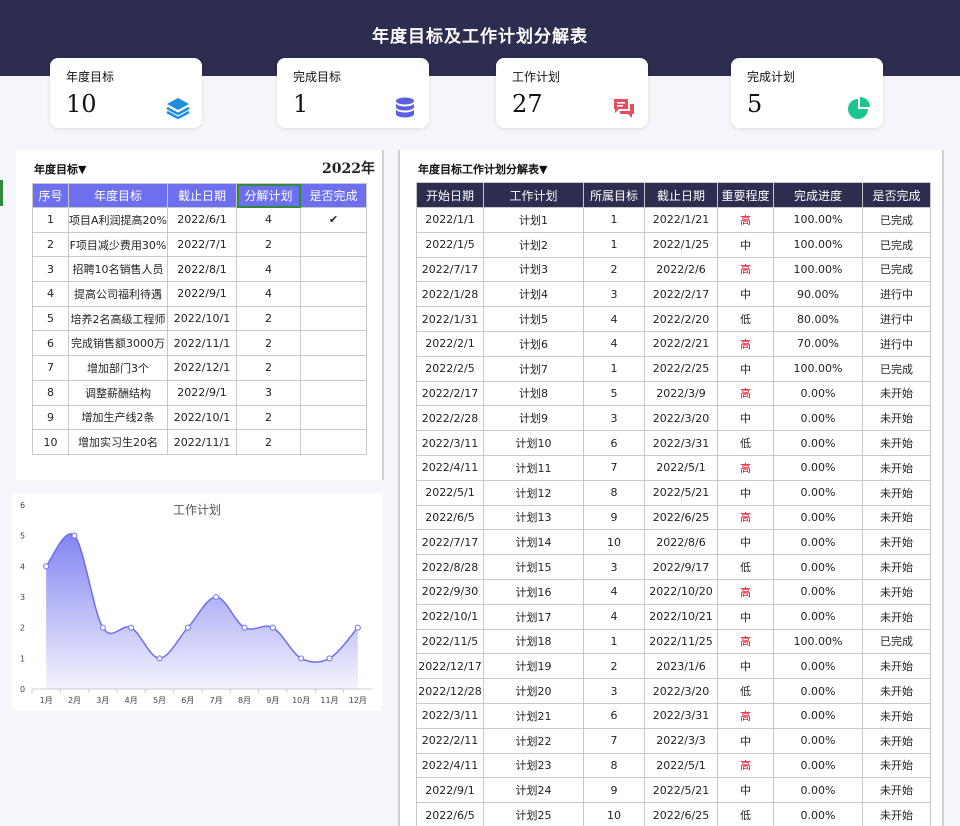 This screenshot has width=960, height=826. I want to click on table-cell: 2022/2/28, so click(450, 418).